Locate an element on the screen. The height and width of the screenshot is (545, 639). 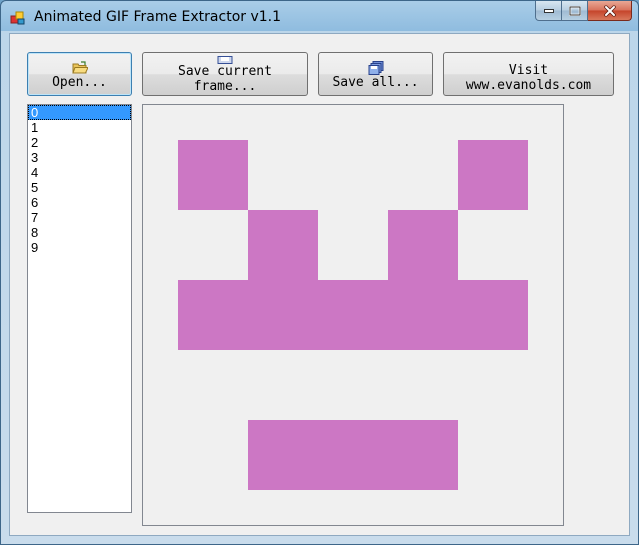
visit-website-button: Visit www.evanolds.com is located at coordinates (528, 74).